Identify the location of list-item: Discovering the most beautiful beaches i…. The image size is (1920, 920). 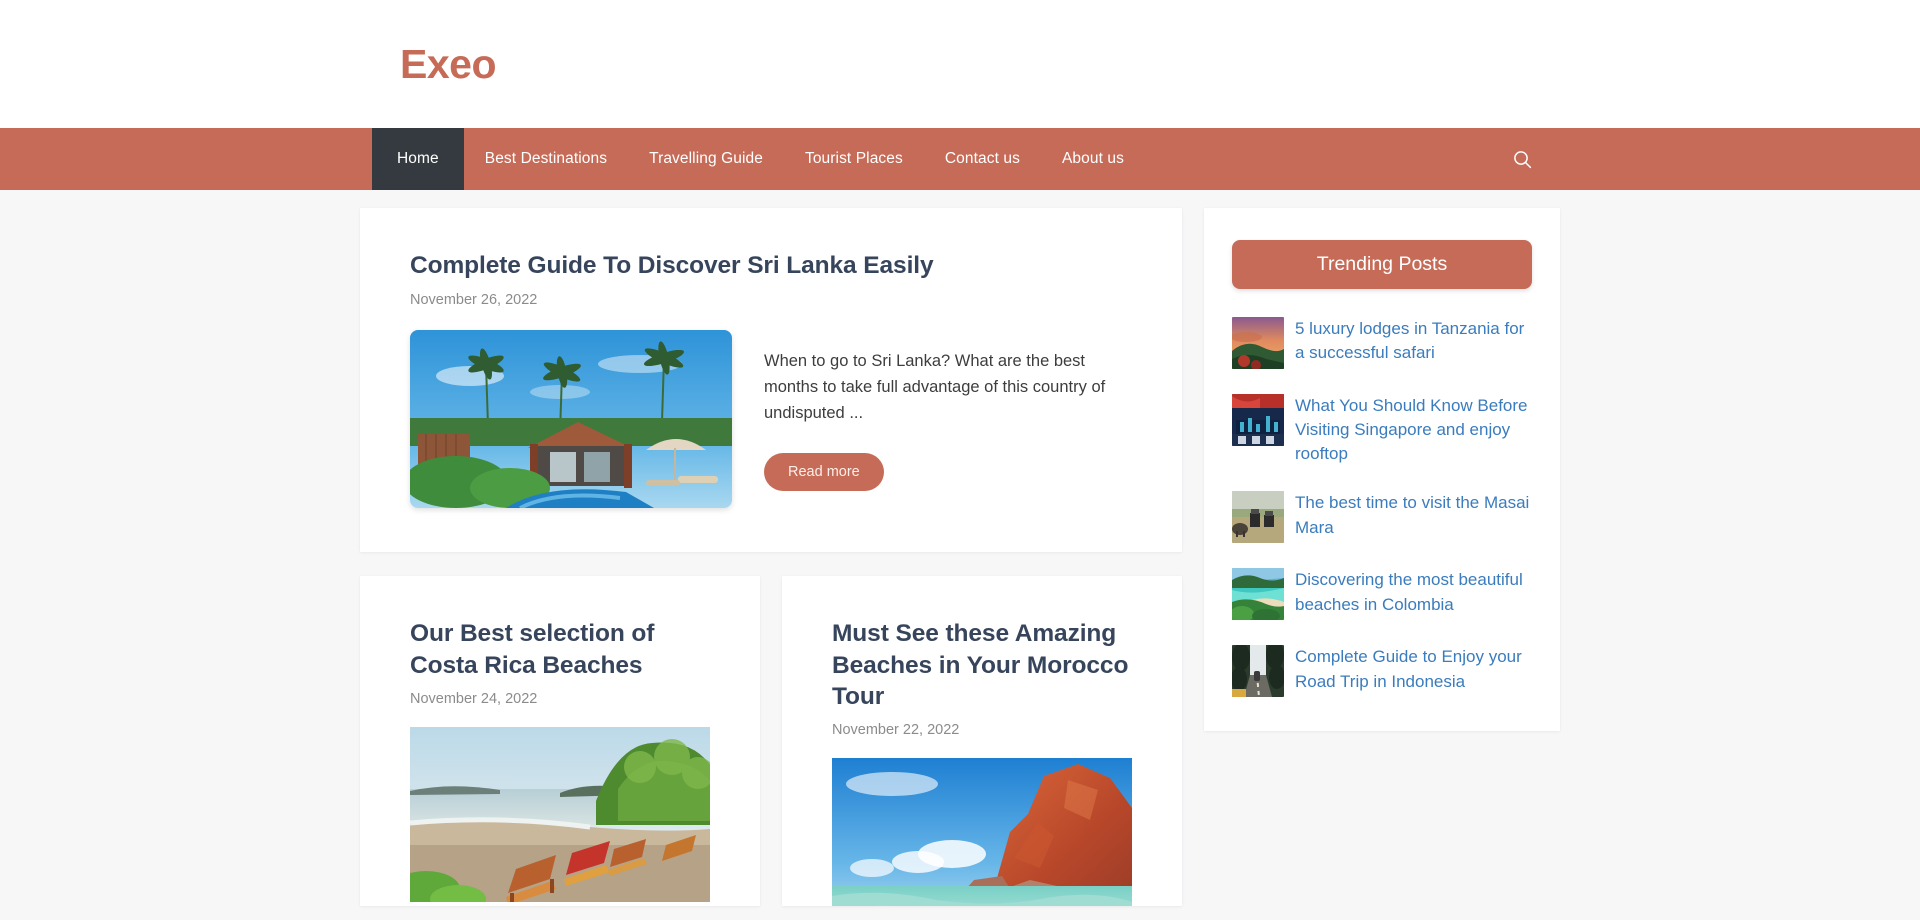
(1382, 594).